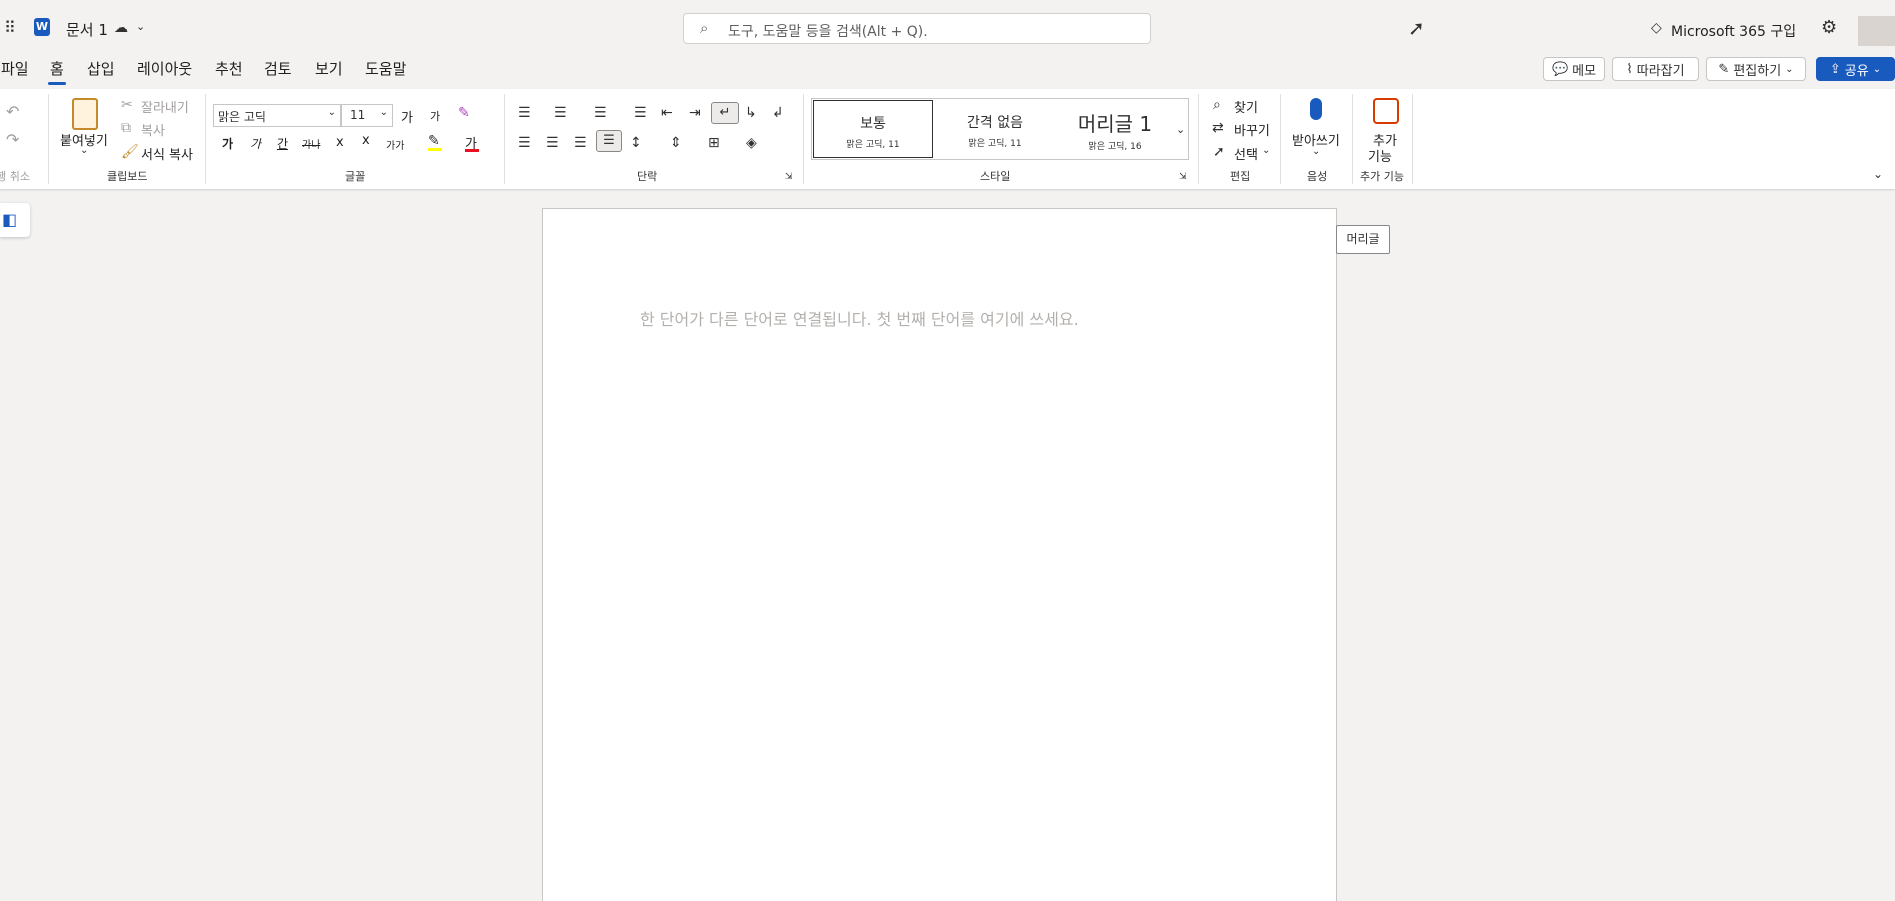 The height and width of the screenshot is (901, 1895). Describe the element at coordinates (1835, 69) in the screenshot. I see `share-icon: ⇪` at that location.